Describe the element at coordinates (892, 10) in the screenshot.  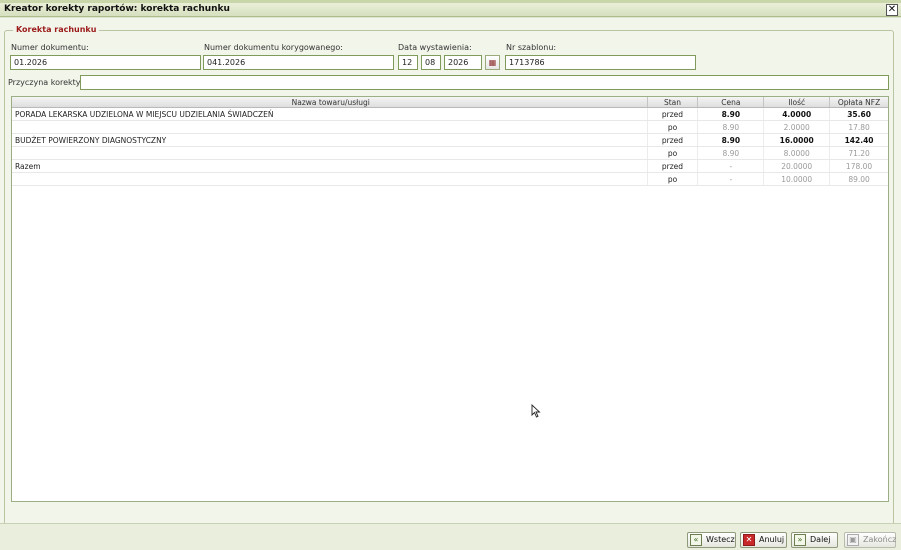
I see `close-icon: ✕` at that location.